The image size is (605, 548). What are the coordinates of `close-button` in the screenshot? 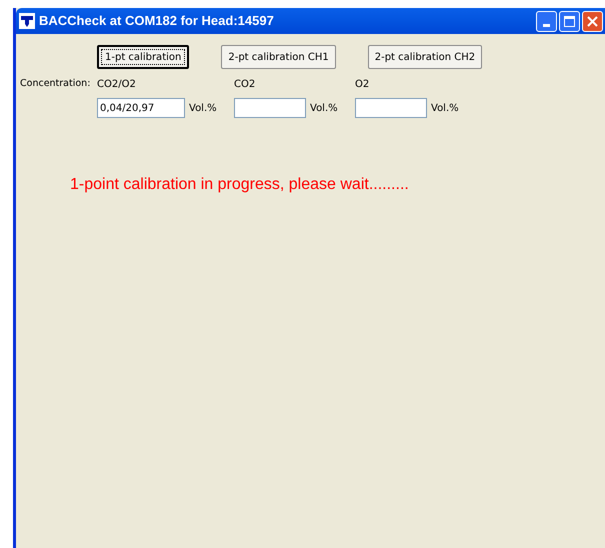 It's located at (592, 21).